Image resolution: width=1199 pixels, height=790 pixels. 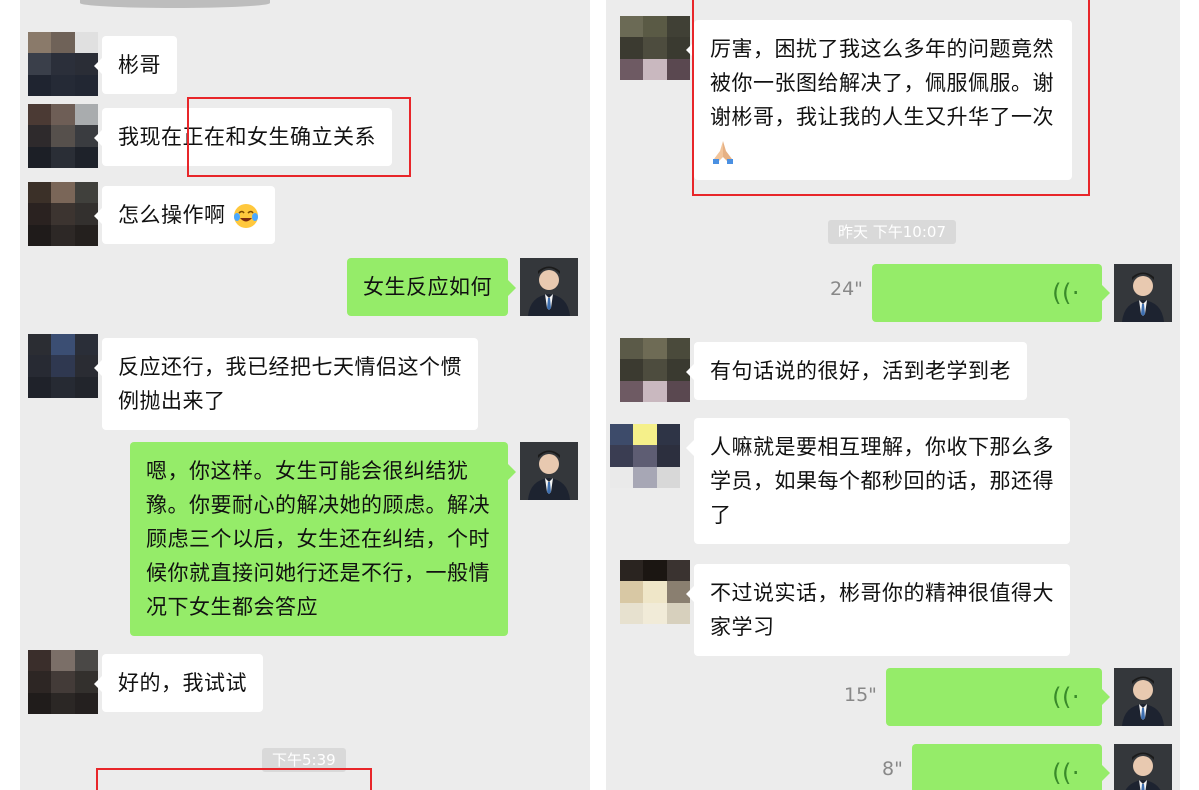 What do you see at coordinates (139, 65) in the screenshot?
I see `message-text: 彬哥` at bounding box center [139, 65].